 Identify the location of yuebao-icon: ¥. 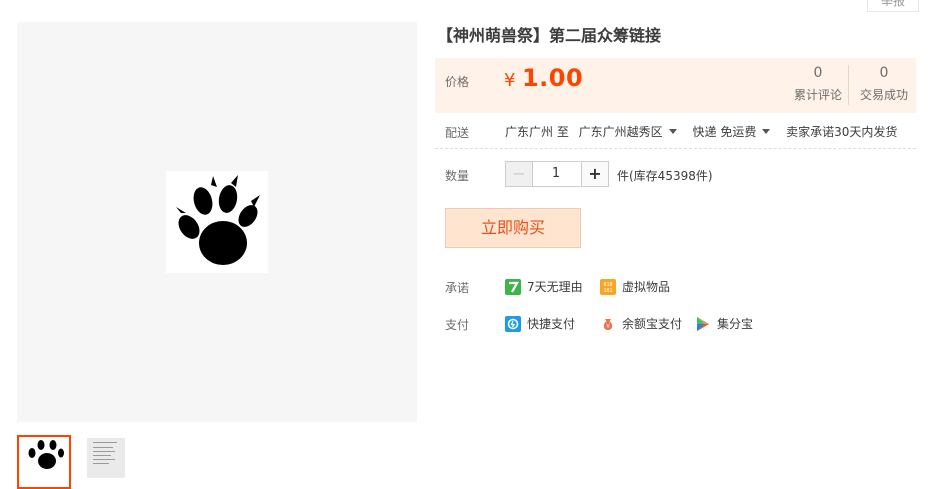
(608, 324).